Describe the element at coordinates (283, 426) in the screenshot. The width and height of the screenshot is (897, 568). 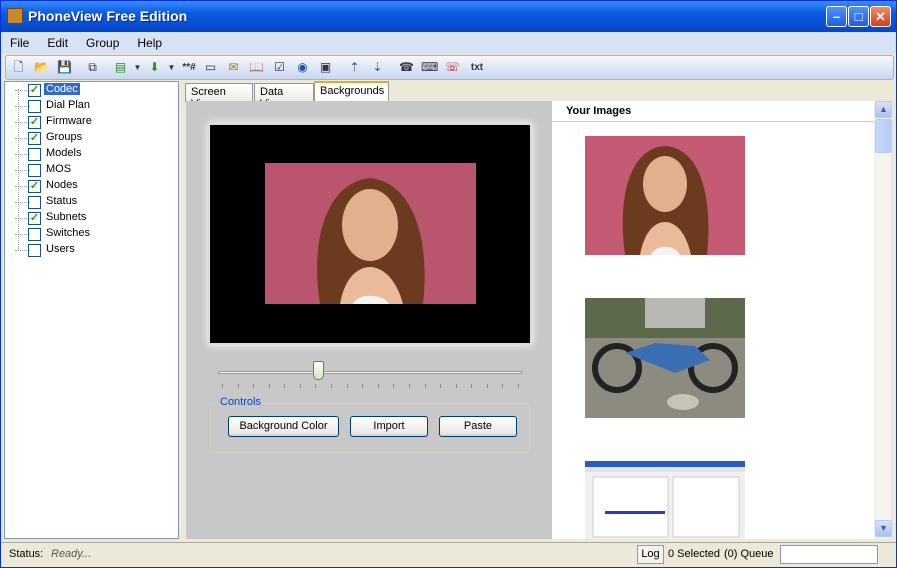
I see `background-color-button: Background Color` at that location.